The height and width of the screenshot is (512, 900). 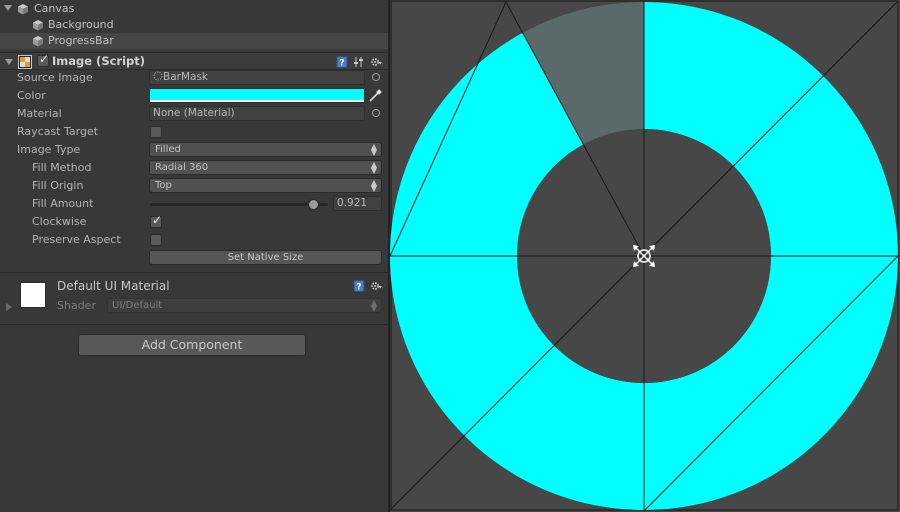 What do you see at coordinates (54, 8) in the screenshot?
I see `hierarchy-item-label: Canvas` at bounding box center [54, 8].